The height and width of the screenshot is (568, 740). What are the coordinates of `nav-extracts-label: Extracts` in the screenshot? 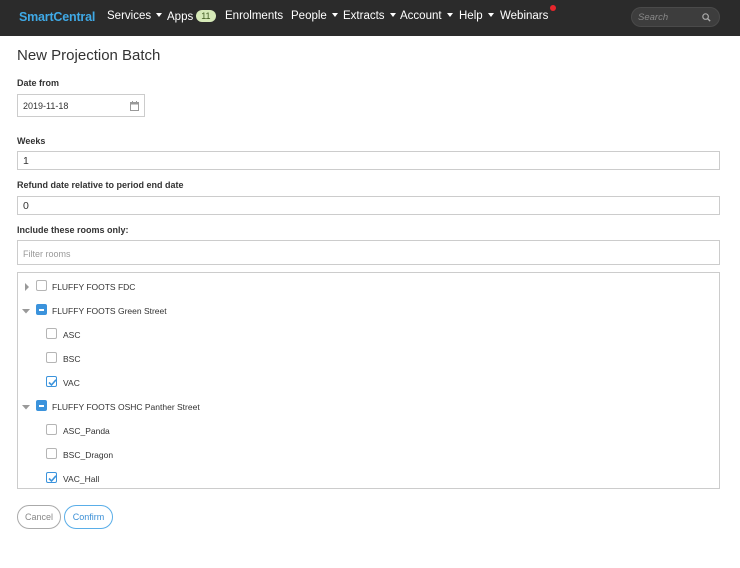 It's located at (364, 16).